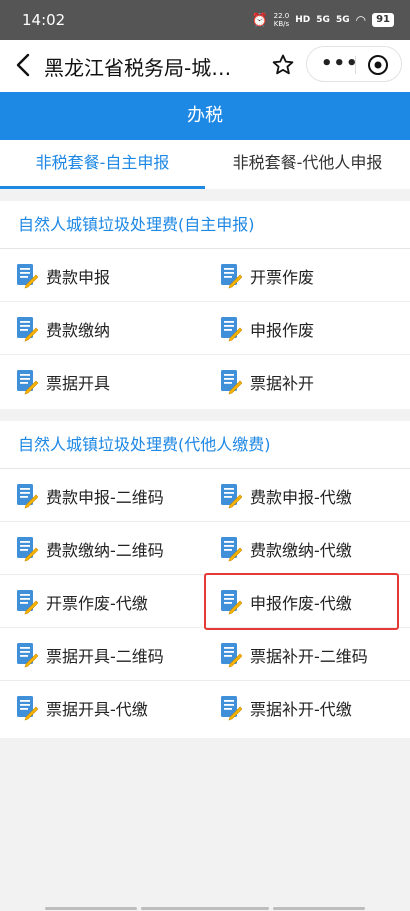  I want to click on menu-item-receipt-issue-qrcode: 票据开具-二维码, so click(102, 654).